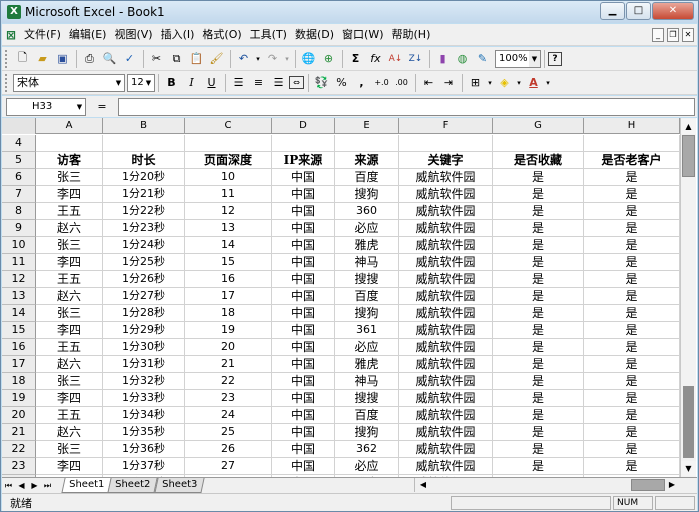  I want to click on row-header: 15, so click(19, 330).